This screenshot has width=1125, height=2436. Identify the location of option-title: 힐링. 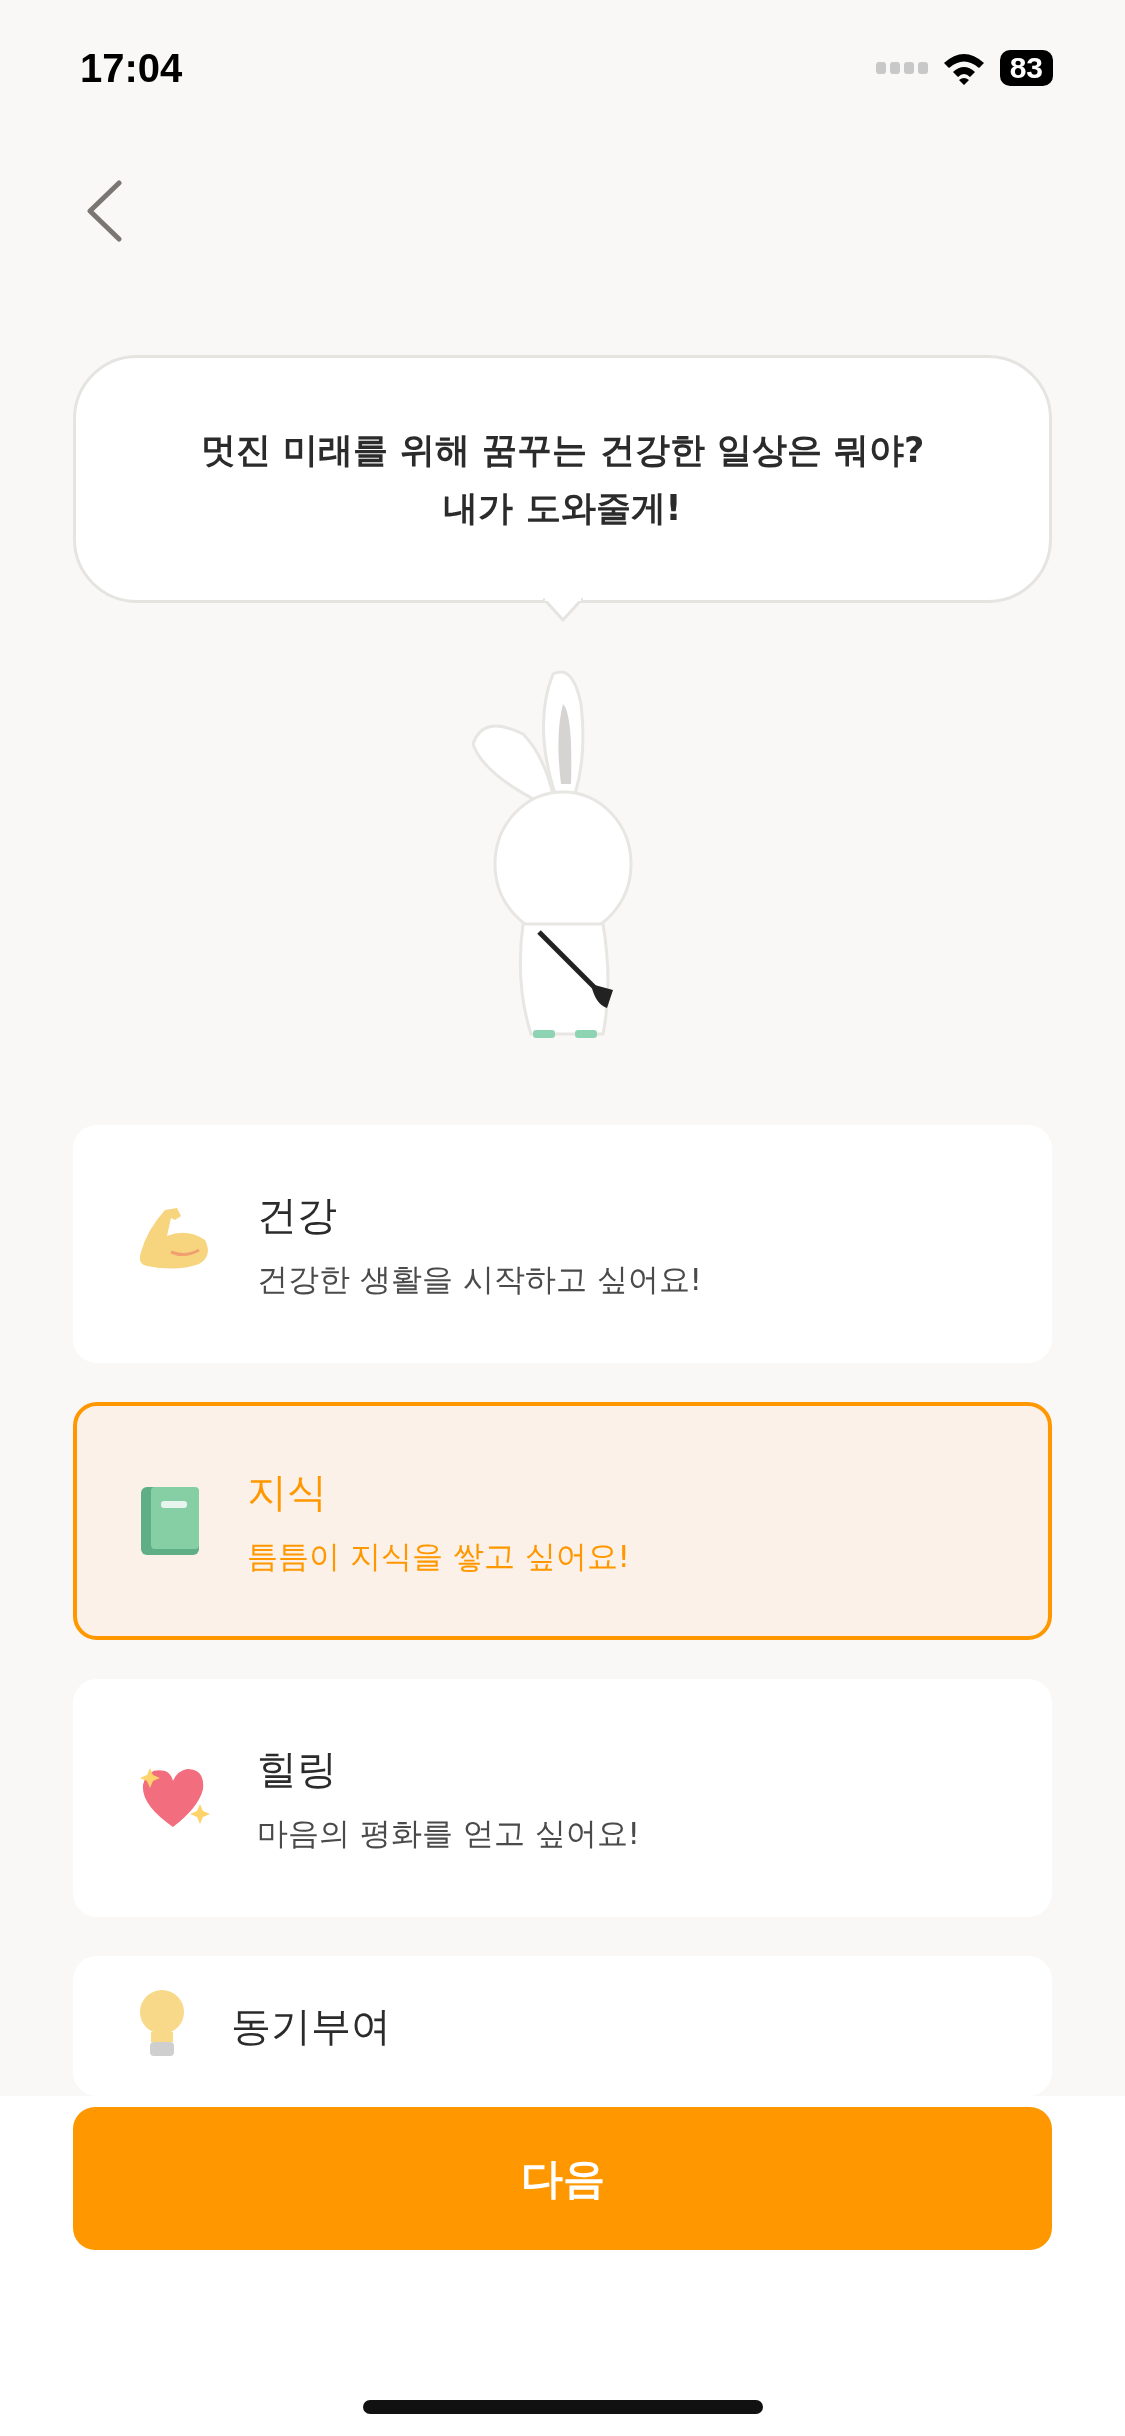
(297, 1769).